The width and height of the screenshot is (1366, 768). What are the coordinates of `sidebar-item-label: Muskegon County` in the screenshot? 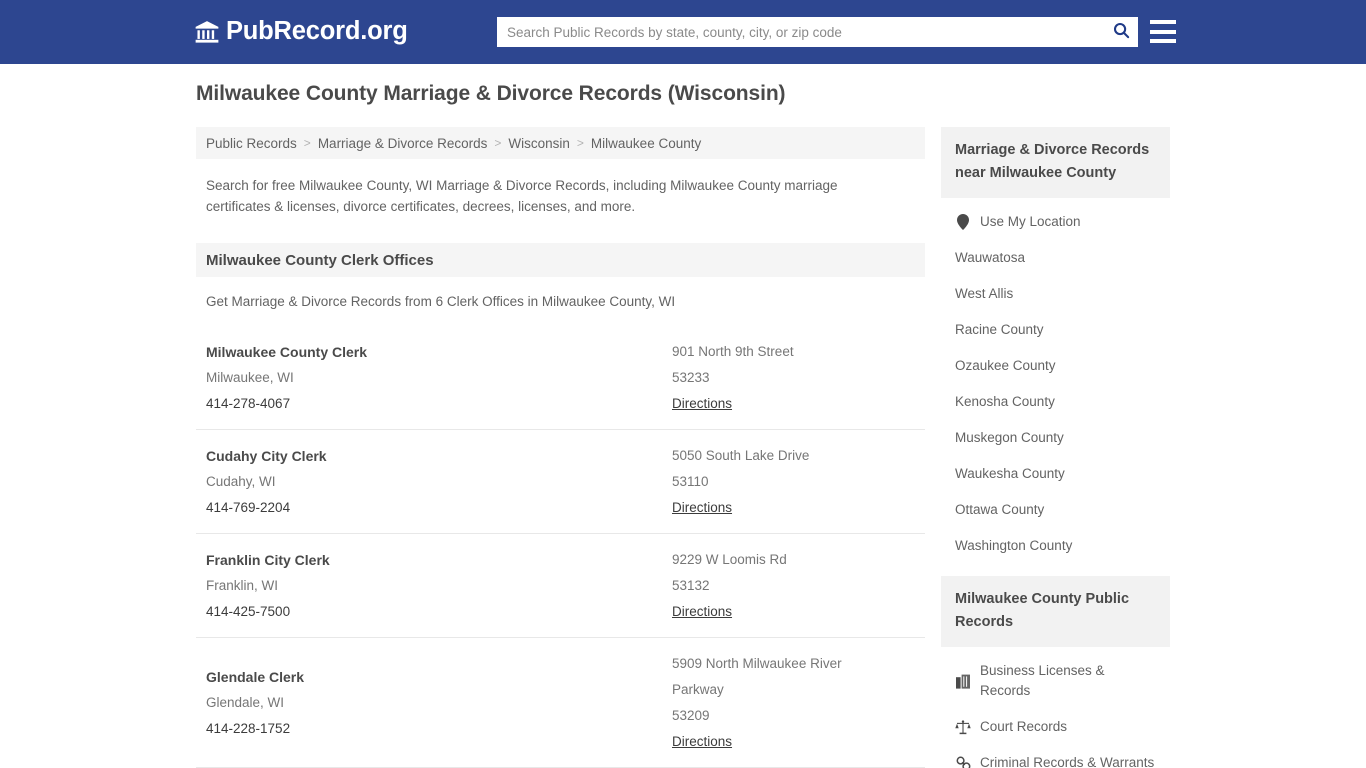 It's located at (1009, 437).